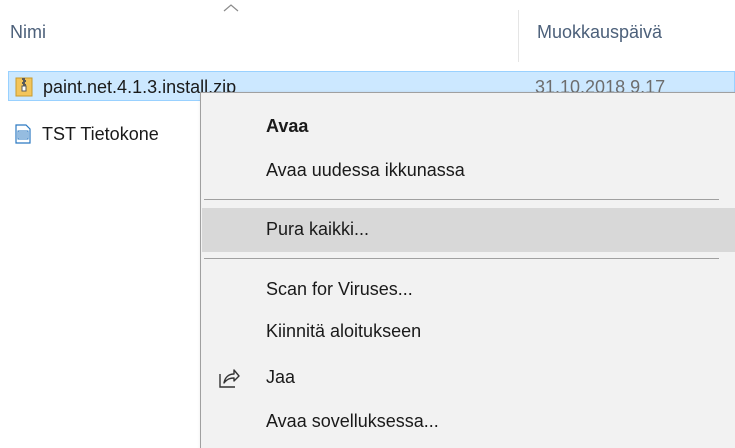  Describe the element at coordinates (229, 378) in the screenshot. I see `share-icon` at that location.